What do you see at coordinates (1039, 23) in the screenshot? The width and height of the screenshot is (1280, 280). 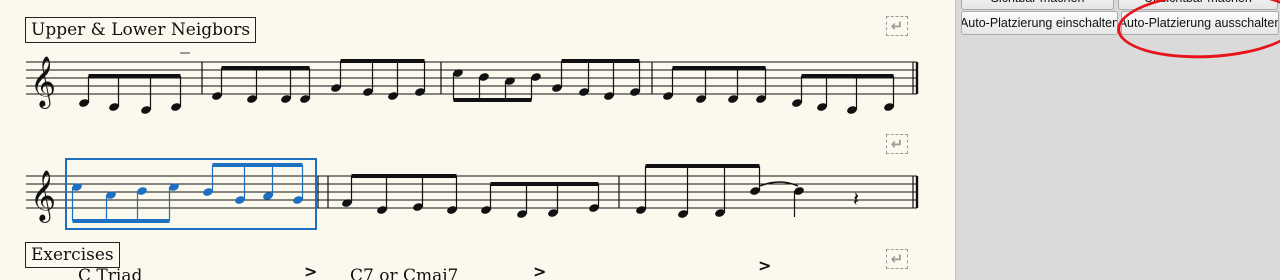 I see `autoplace-on-button: Auto-Platzierung einschalten` at bounding box center [1039, 23].